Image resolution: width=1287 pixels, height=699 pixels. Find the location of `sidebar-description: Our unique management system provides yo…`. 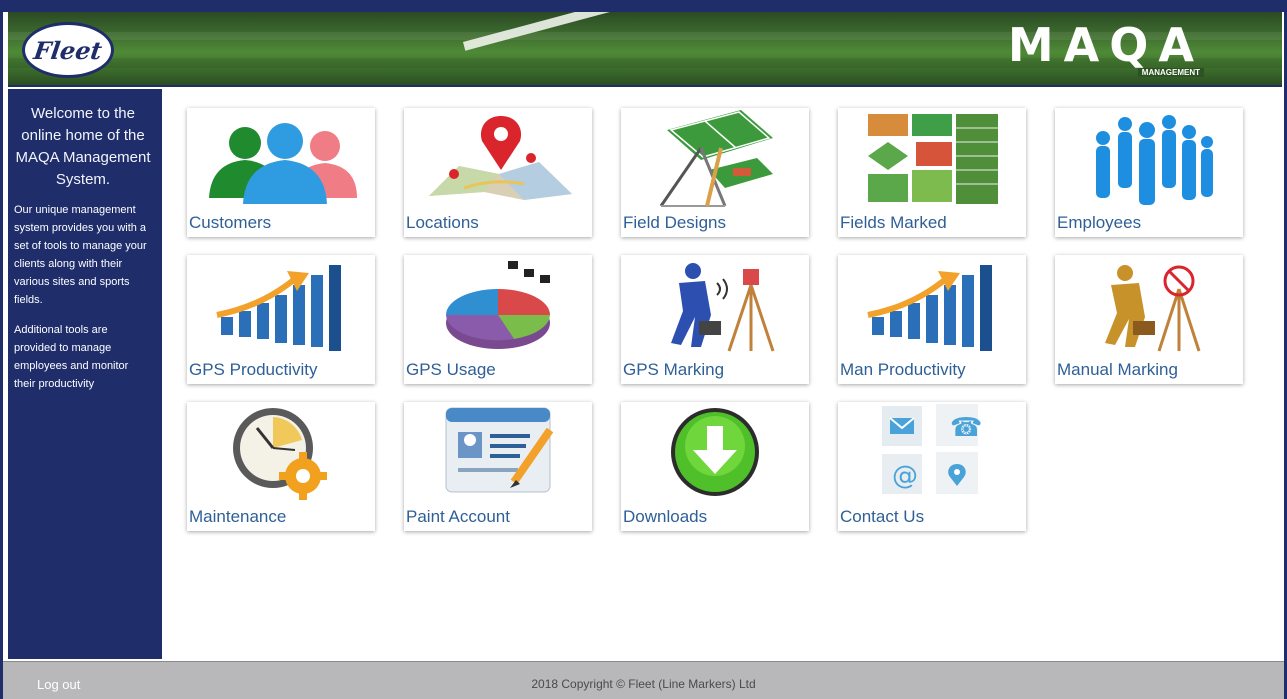

sidebar-description: Our unique management system provides yo… is located at coordinates (80, 255).